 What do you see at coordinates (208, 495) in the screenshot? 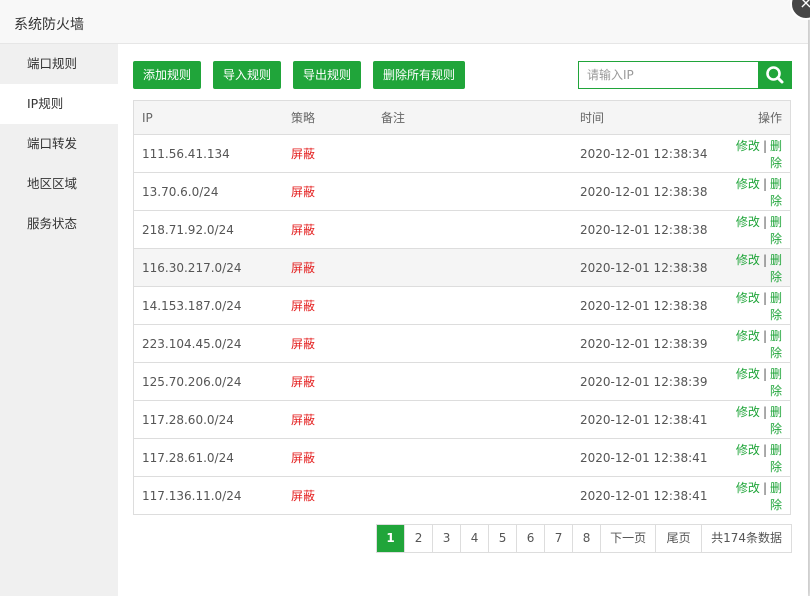
I see `cell-ip: 117.136.11.0/24` at bounding box center [208, 495].